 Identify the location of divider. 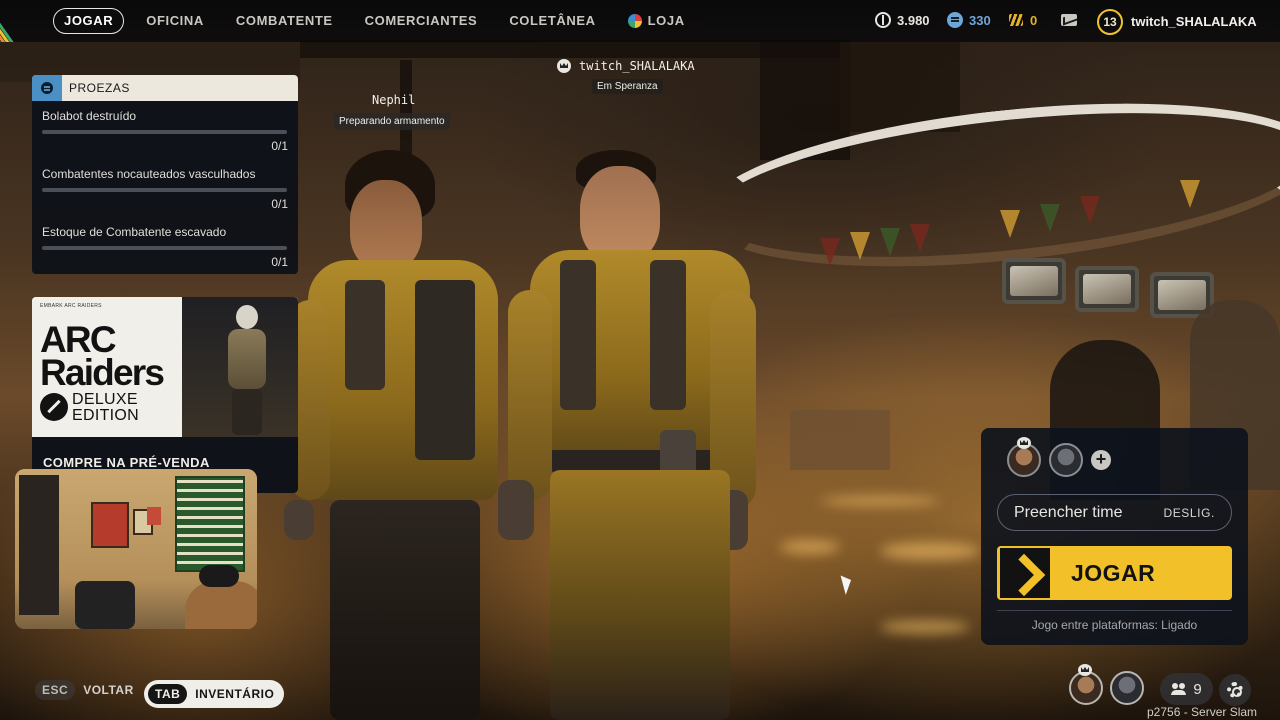
(1114, 610).